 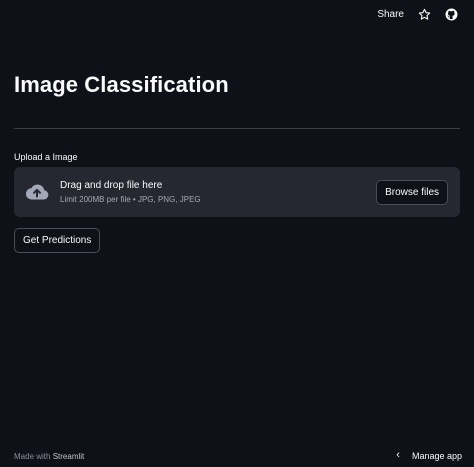 What do you see at coordinates (412, 192) in the screenshot?
I see `browse-files-button: Browse files` at bounding box center [412, 192].